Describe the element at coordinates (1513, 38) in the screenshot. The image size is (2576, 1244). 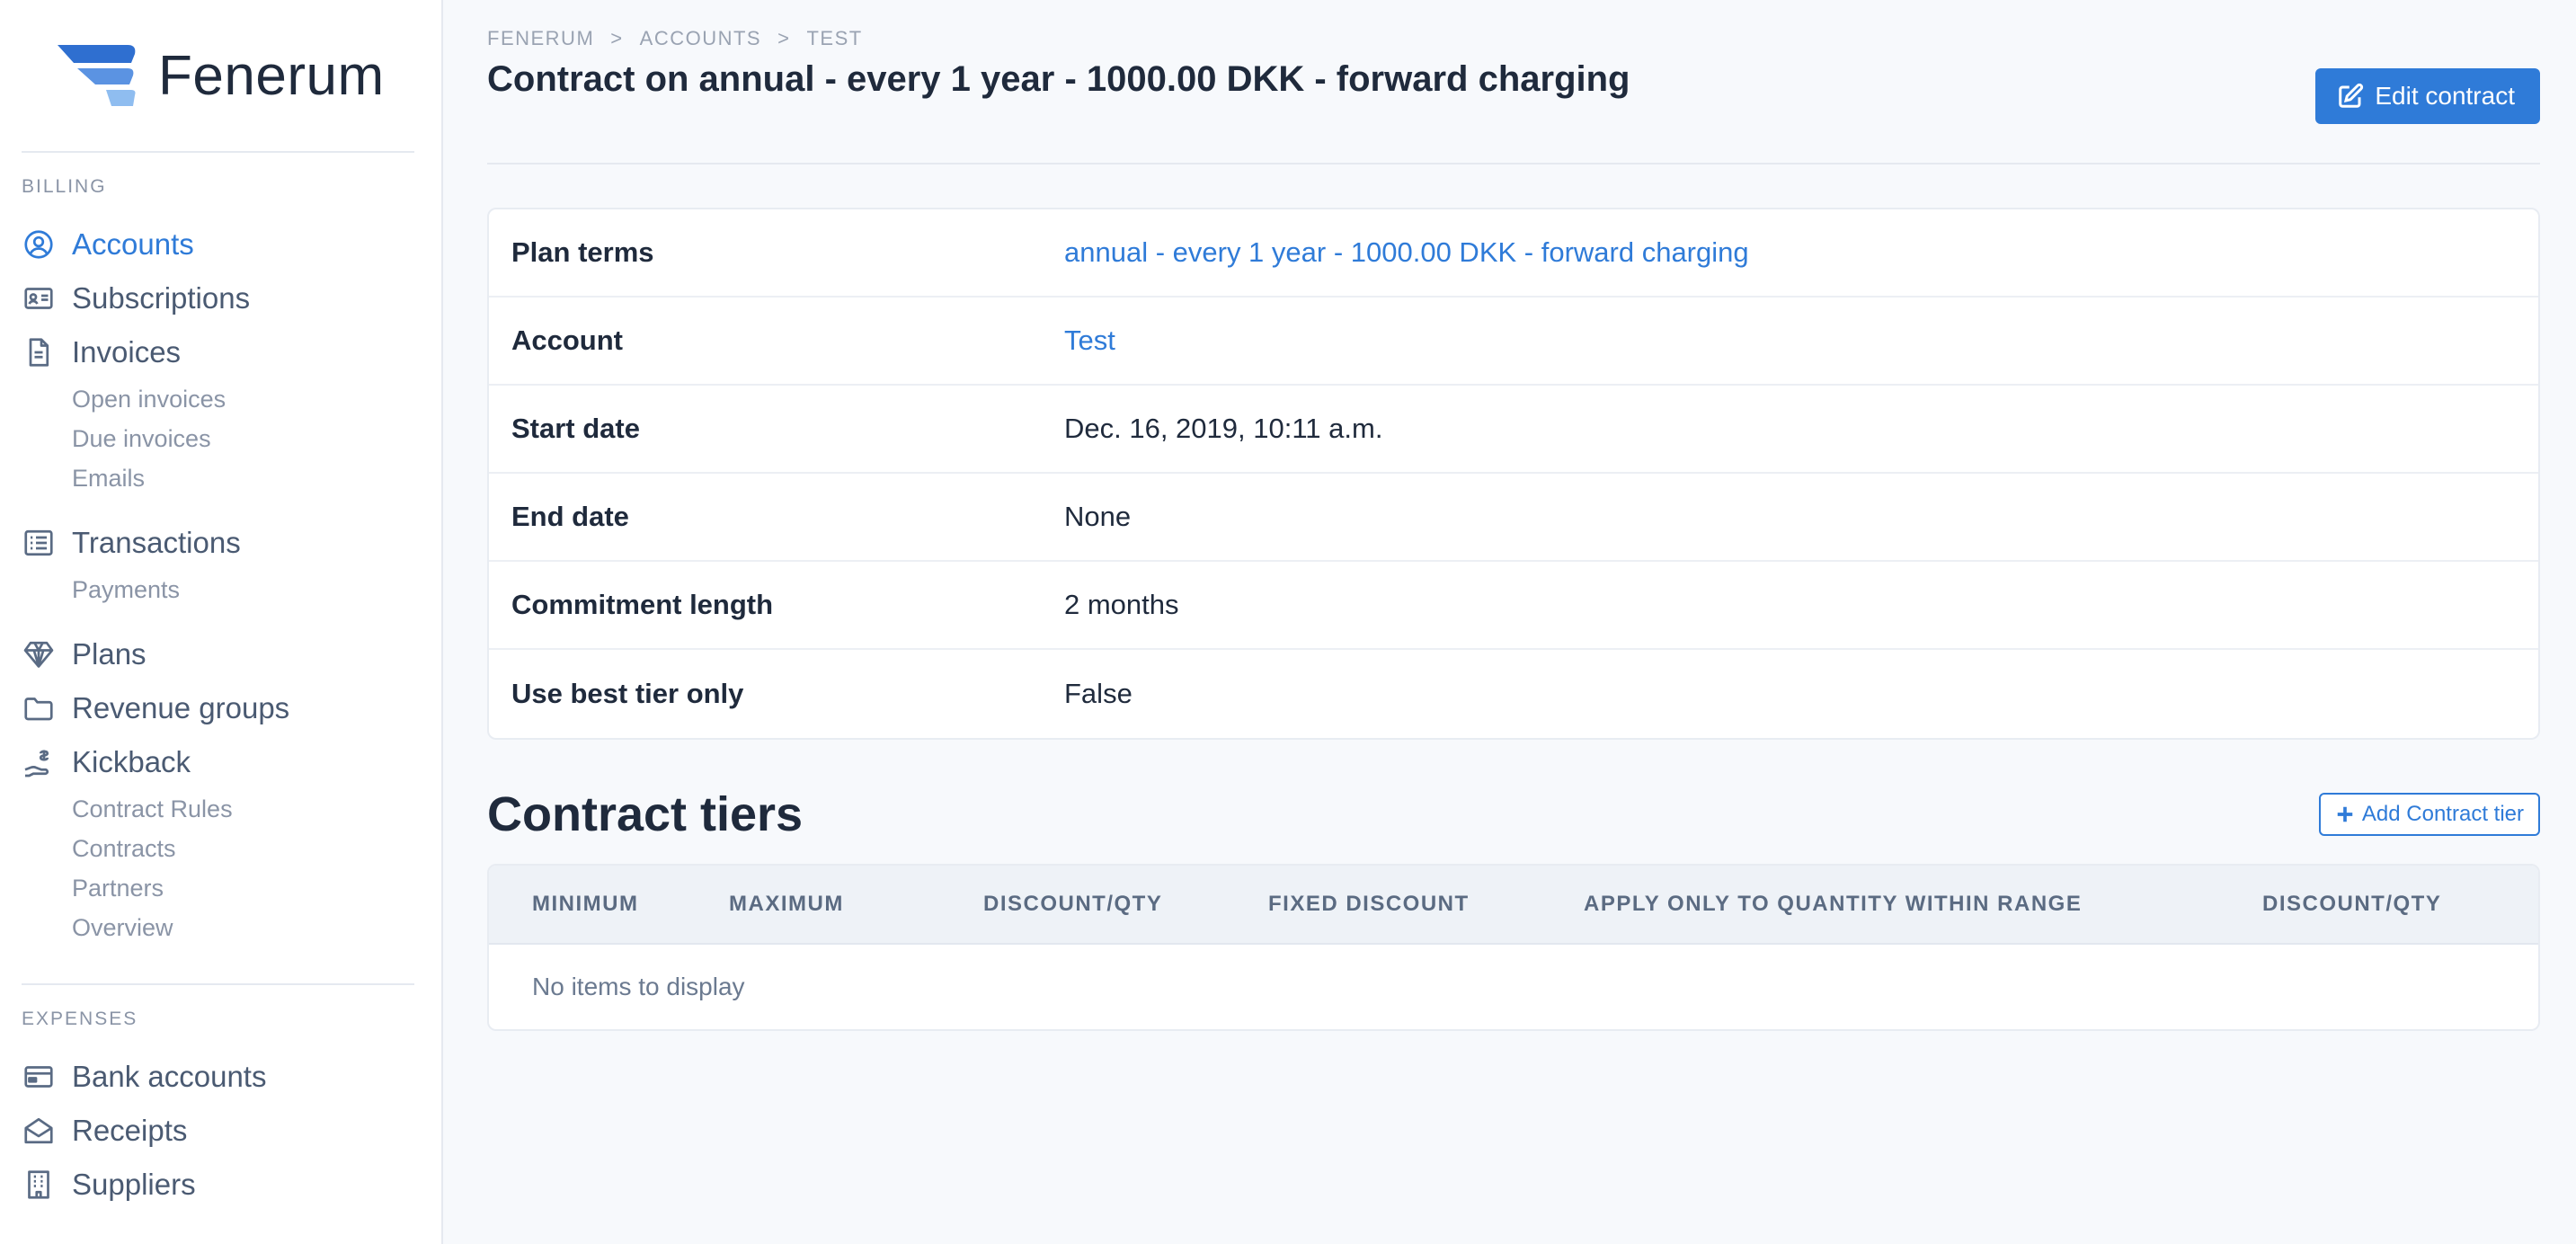
I see `breadcrumb: FENERUM > ACCOUNTS > TEST` at that location.